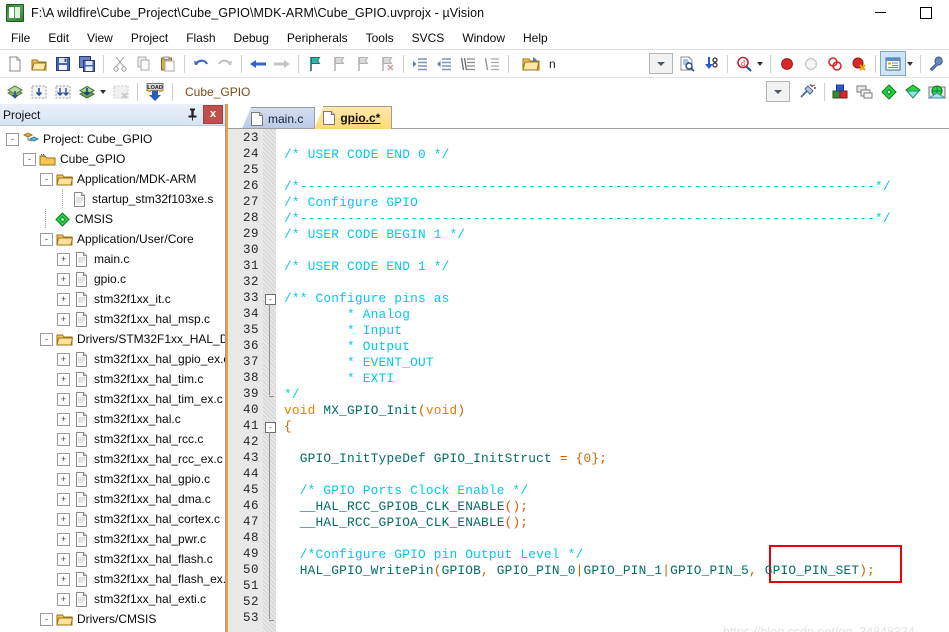 This screenshot has width=949, height=632. What do you see at coordinates (112, 299) in the screenshot?
I see `tree-item: + stm32f1xx_it.c` at bounding box center [112, 299].